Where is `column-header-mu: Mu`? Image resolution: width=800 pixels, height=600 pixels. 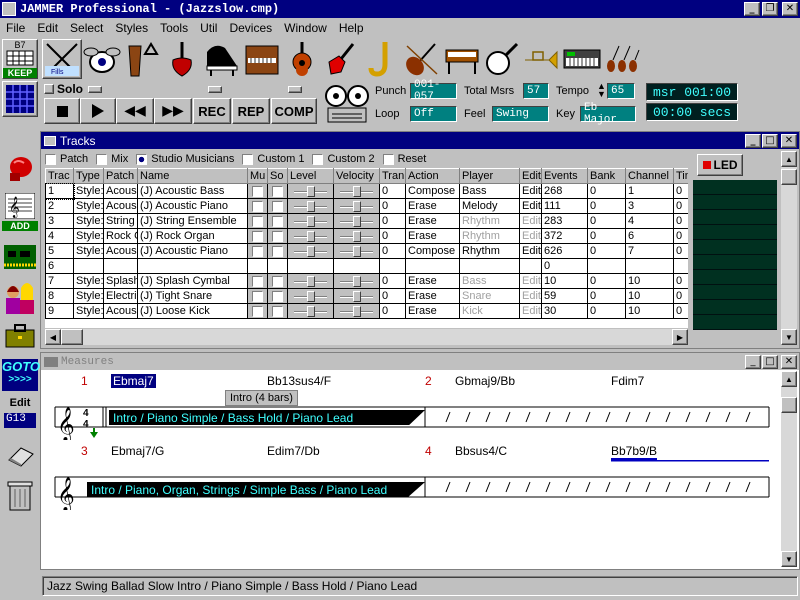
column-header-mu: Mu is located at coordinates (257, 176).